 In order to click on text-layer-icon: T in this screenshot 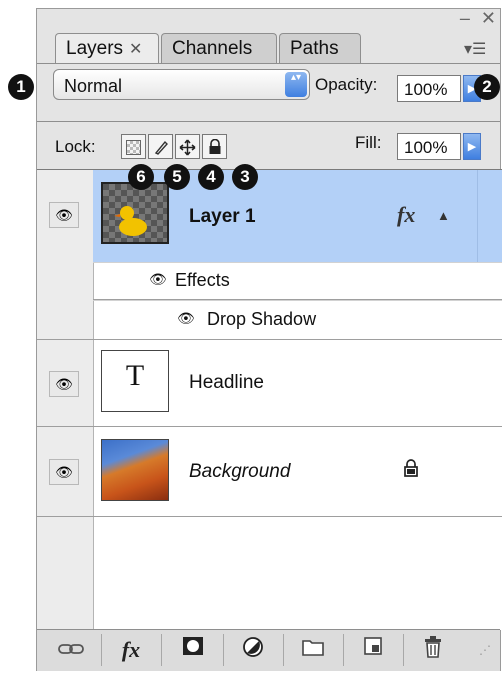, I will do `click(135, 375)`.